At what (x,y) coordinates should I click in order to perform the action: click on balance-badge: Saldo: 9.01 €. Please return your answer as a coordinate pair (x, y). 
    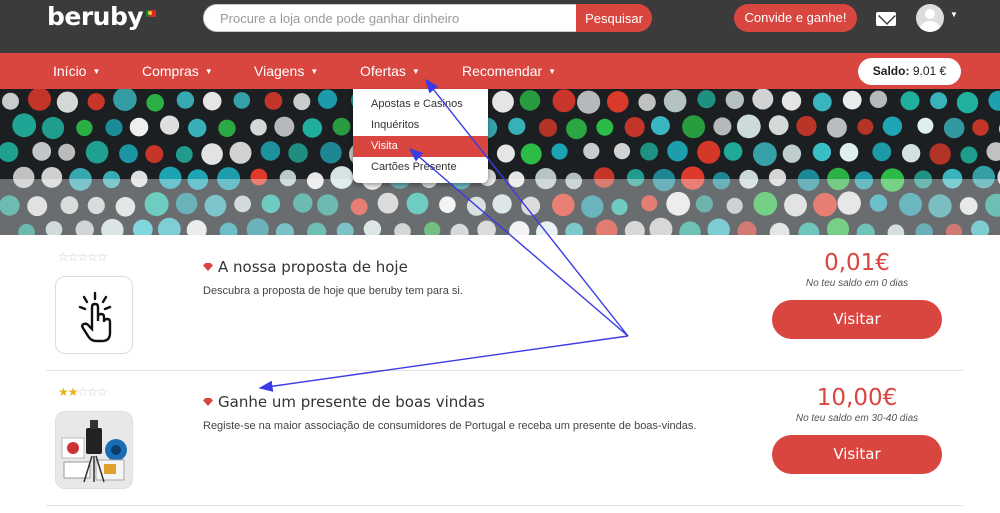
    Looking at the image, I should click on (909, 71).